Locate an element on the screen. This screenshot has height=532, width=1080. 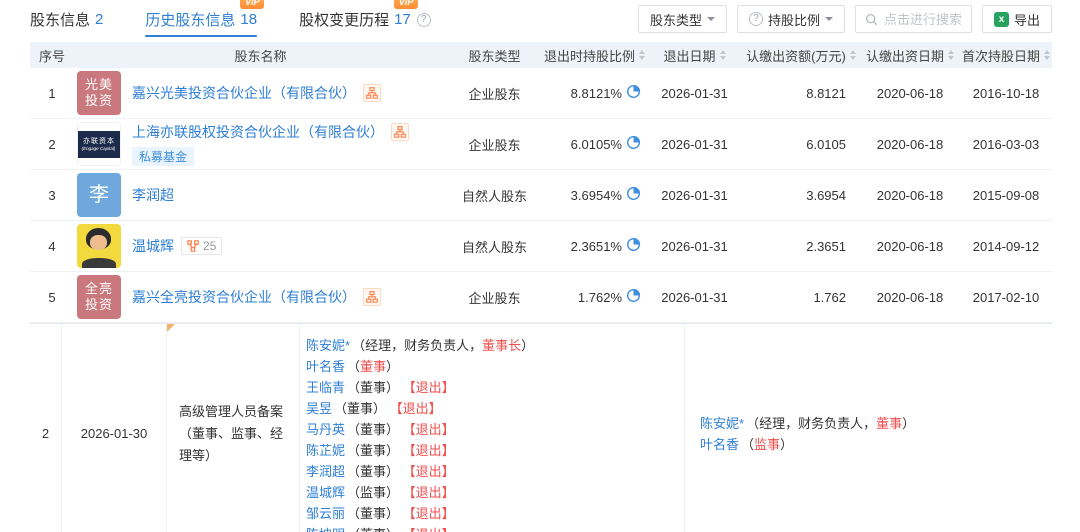
export-button: x 导出 is located at coordinates (1016, 19).